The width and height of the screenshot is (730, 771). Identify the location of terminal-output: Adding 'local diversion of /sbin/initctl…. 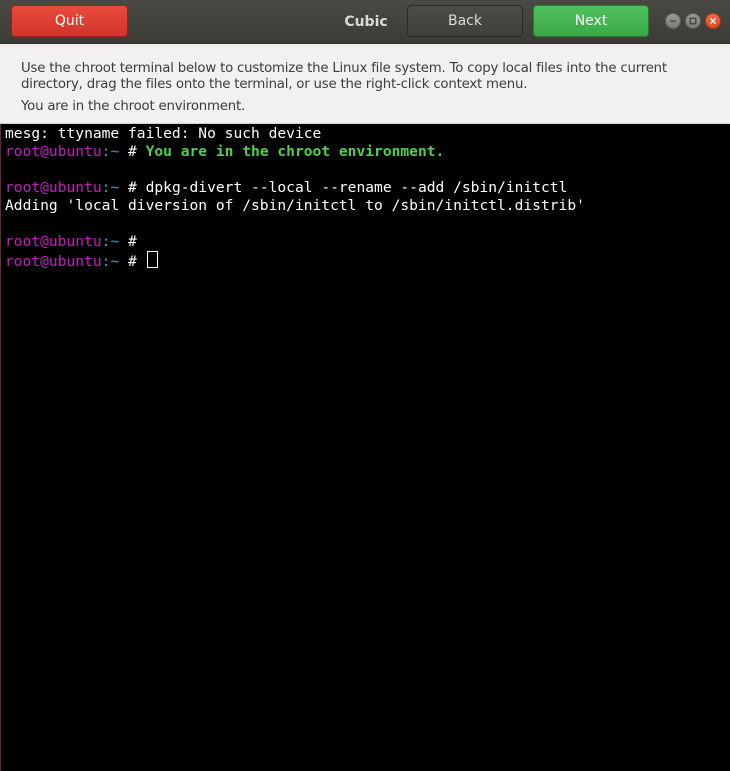
(295, 205).